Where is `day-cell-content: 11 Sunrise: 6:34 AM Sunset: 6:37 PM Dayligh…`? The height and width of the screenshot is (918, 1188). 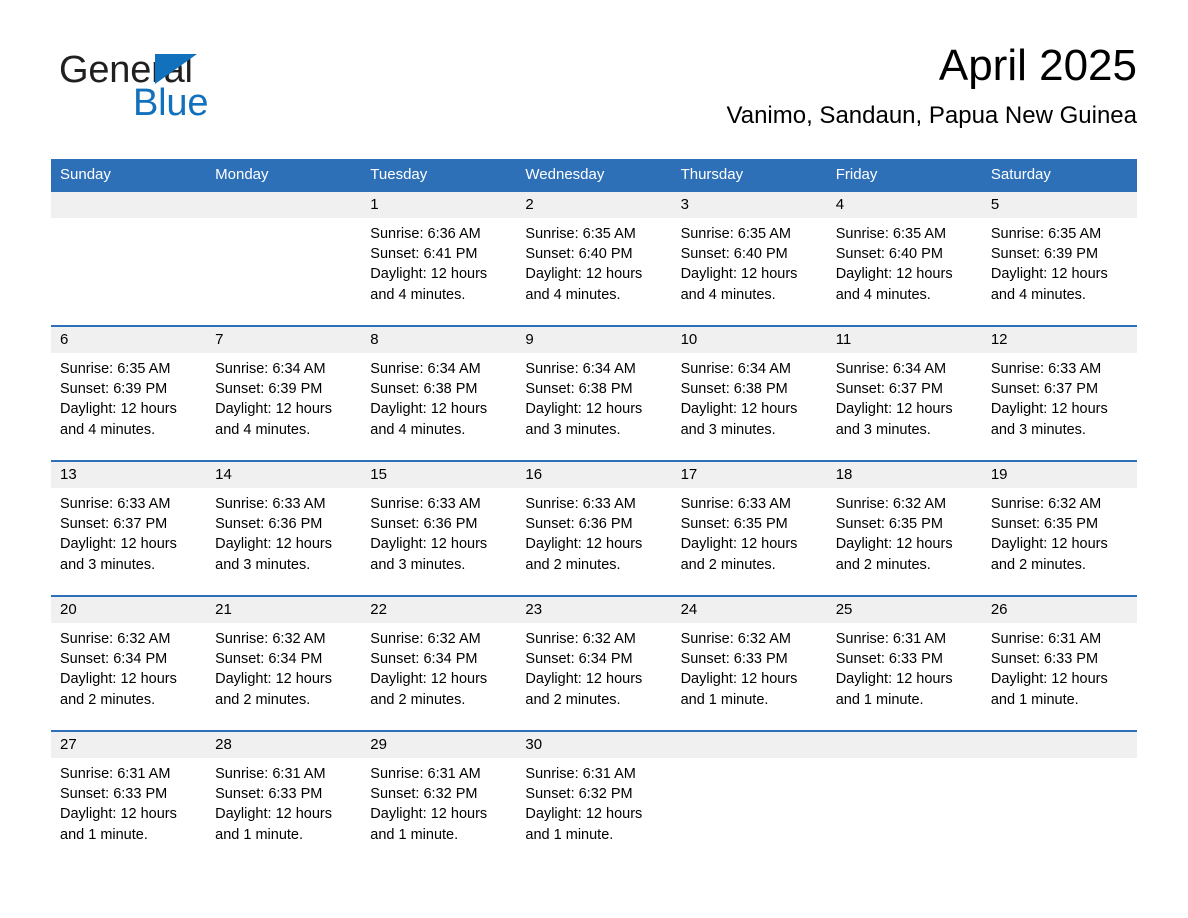
day-cell-content: 11 Sunrise: 6:34 AM Sunset: 6:37 PM Dayligh… is located at coordinates (904, 393).